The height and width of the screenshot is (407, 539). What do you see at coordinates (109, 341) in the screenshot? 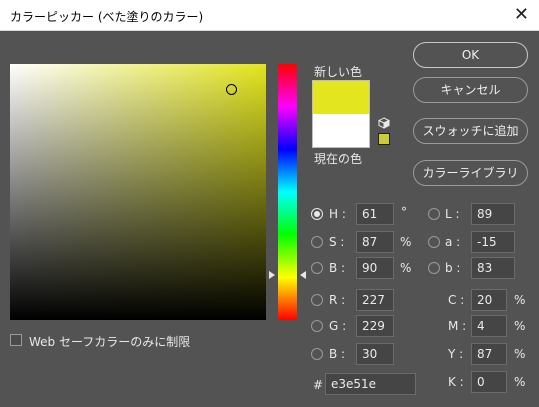
I see `websafe-only-label: Web セーフカラーのみに制限` at bounding box center [109, 341].